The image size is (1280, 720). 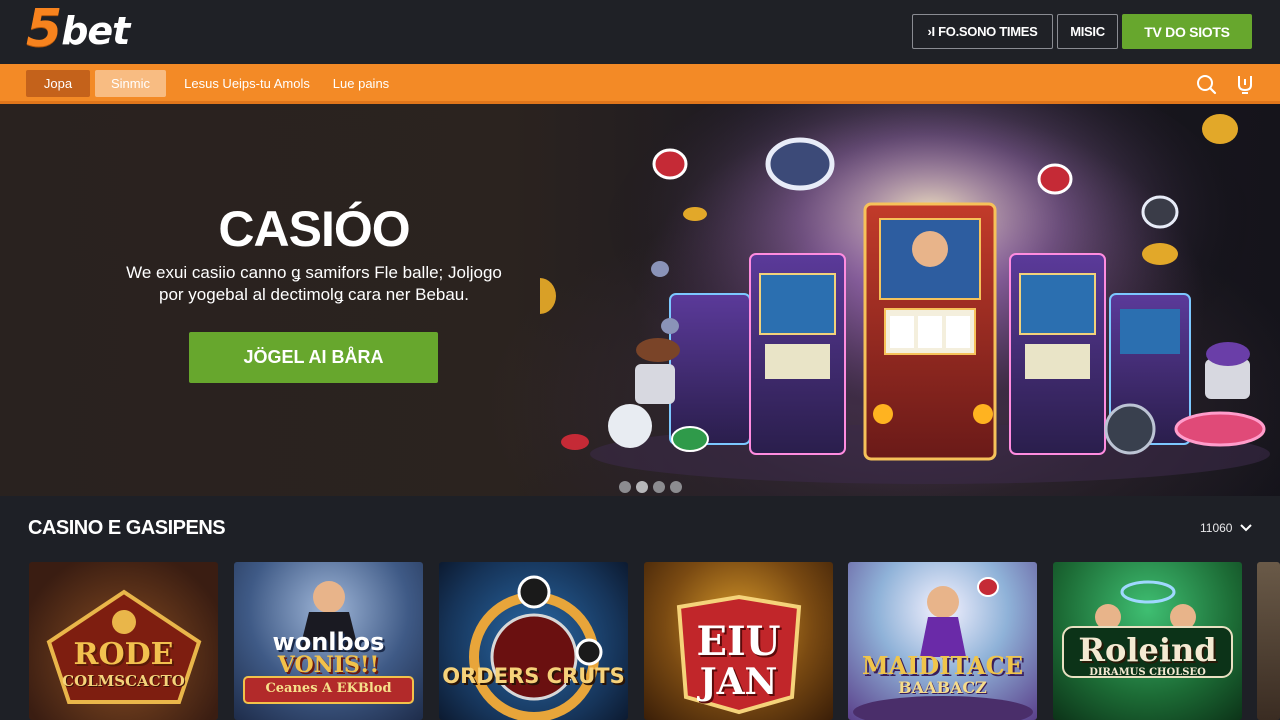 I want to click on game-card-partial, so click(x=1268, y=641).